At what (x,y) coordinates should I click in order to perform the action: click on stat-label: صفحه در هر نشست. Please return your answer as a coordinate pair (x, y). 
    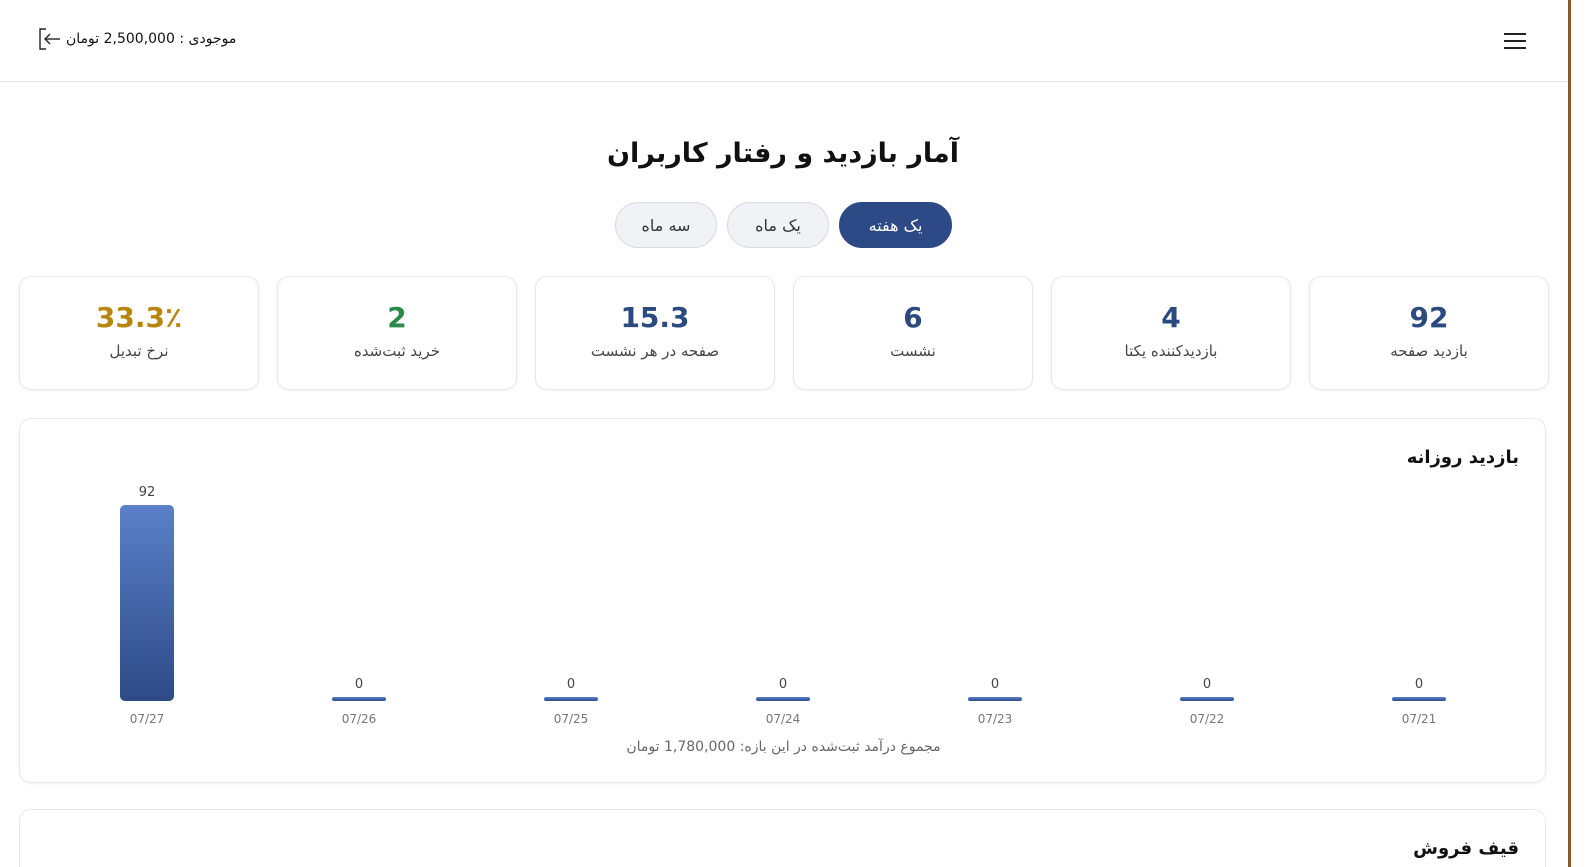
    Looking at the image, I should click on (655, 351).